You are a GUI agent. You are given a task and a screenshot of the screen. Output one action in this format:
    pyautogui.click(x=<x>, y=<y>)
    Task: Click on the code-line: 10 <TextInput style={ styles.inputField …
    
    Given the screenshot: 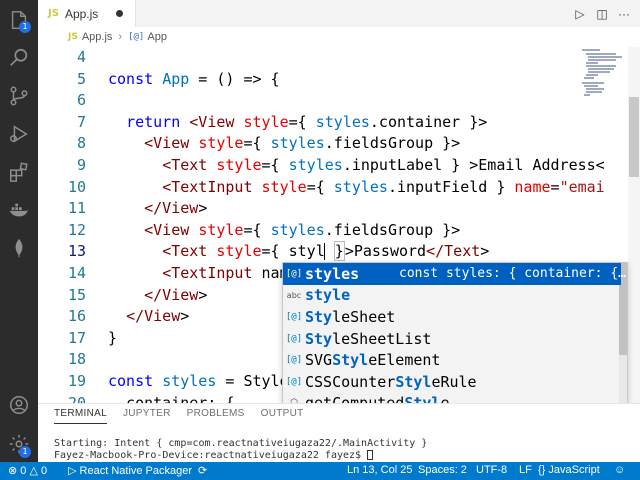 What is the action you would take?
    pyautogui.click(x=333, y=188)
    